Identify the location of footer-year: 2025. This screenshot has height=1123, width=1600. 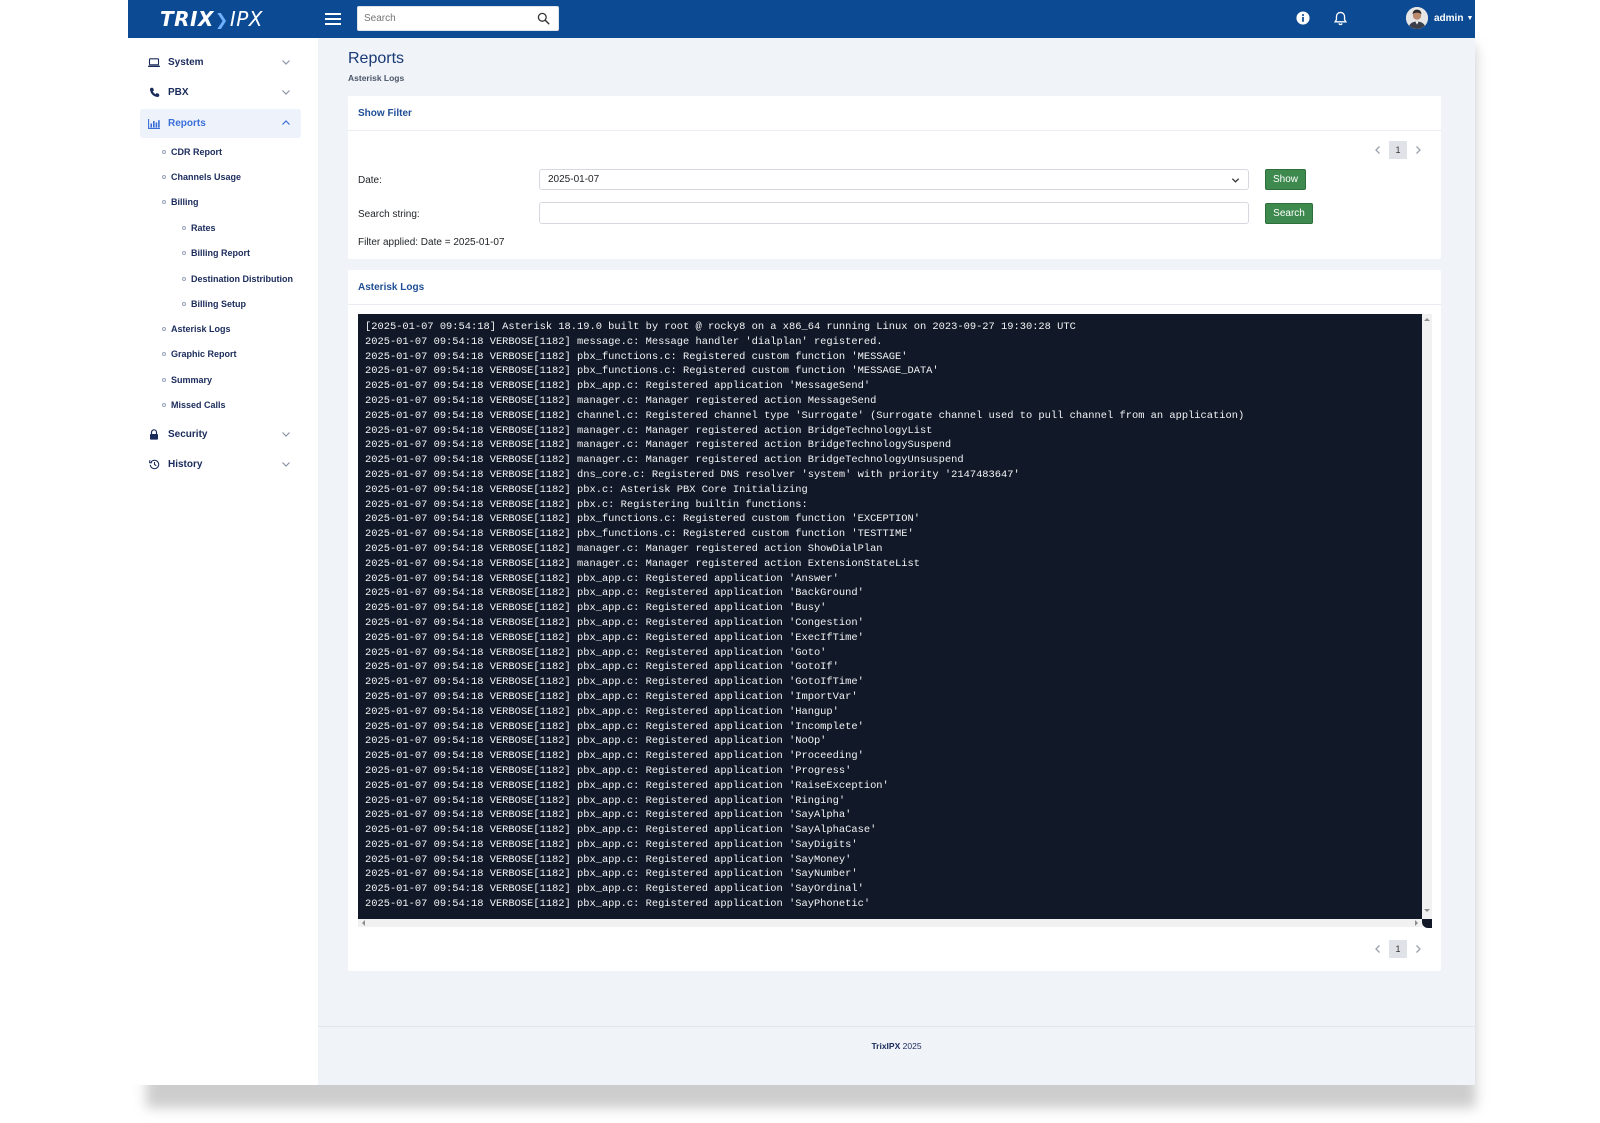
(912, 1046).